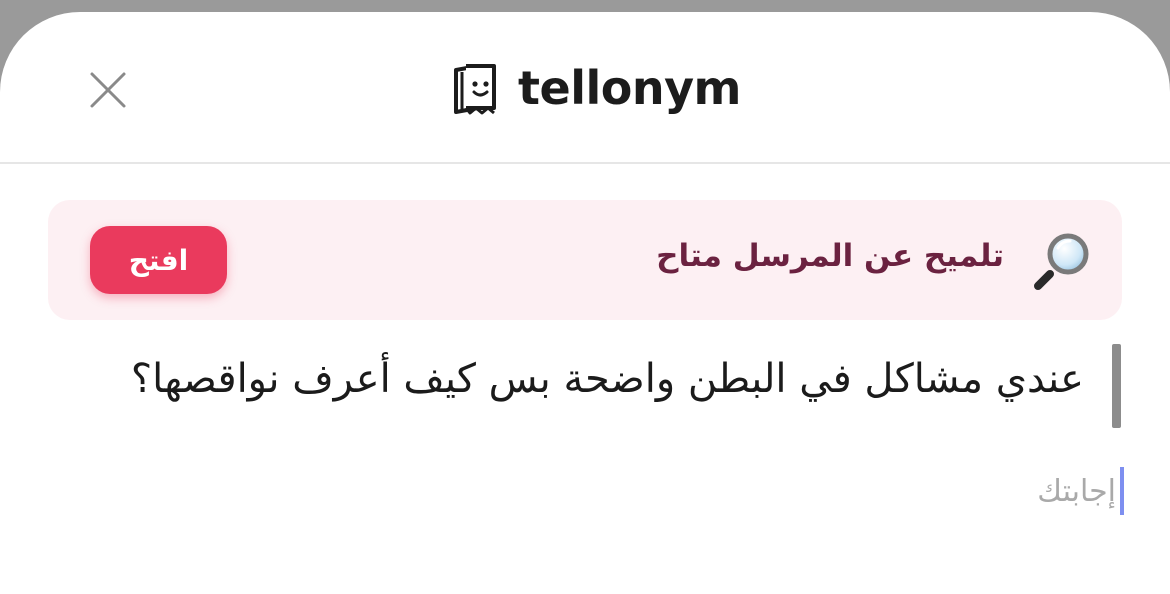 Image resolution: width=1170 pixels, height=594 pixels. I want to click on close-button, so click(108, 90).